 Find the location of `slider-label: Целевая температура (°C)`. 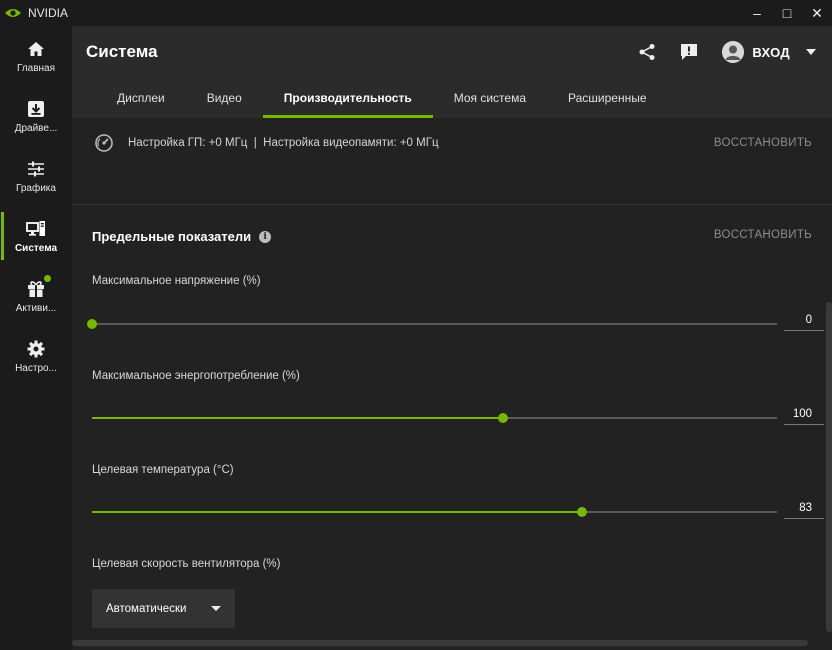

slider-label: Целевая температура (°C) is located at coordinates (163, 470).